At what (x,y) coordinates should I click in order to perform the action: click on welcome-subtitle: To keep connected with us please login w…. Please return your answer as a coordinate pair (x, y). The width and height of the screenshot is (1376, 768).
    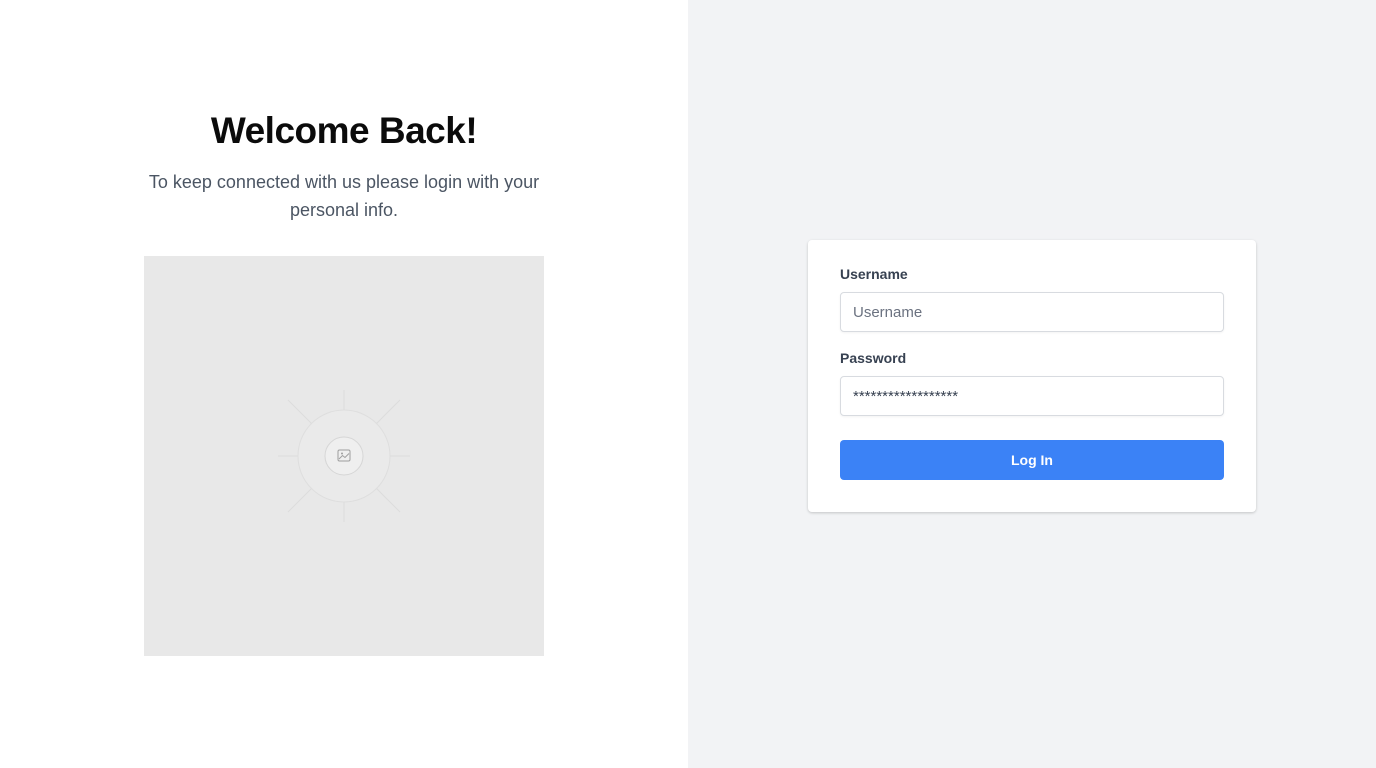
    Looking at the image, I should click on (344, 196).